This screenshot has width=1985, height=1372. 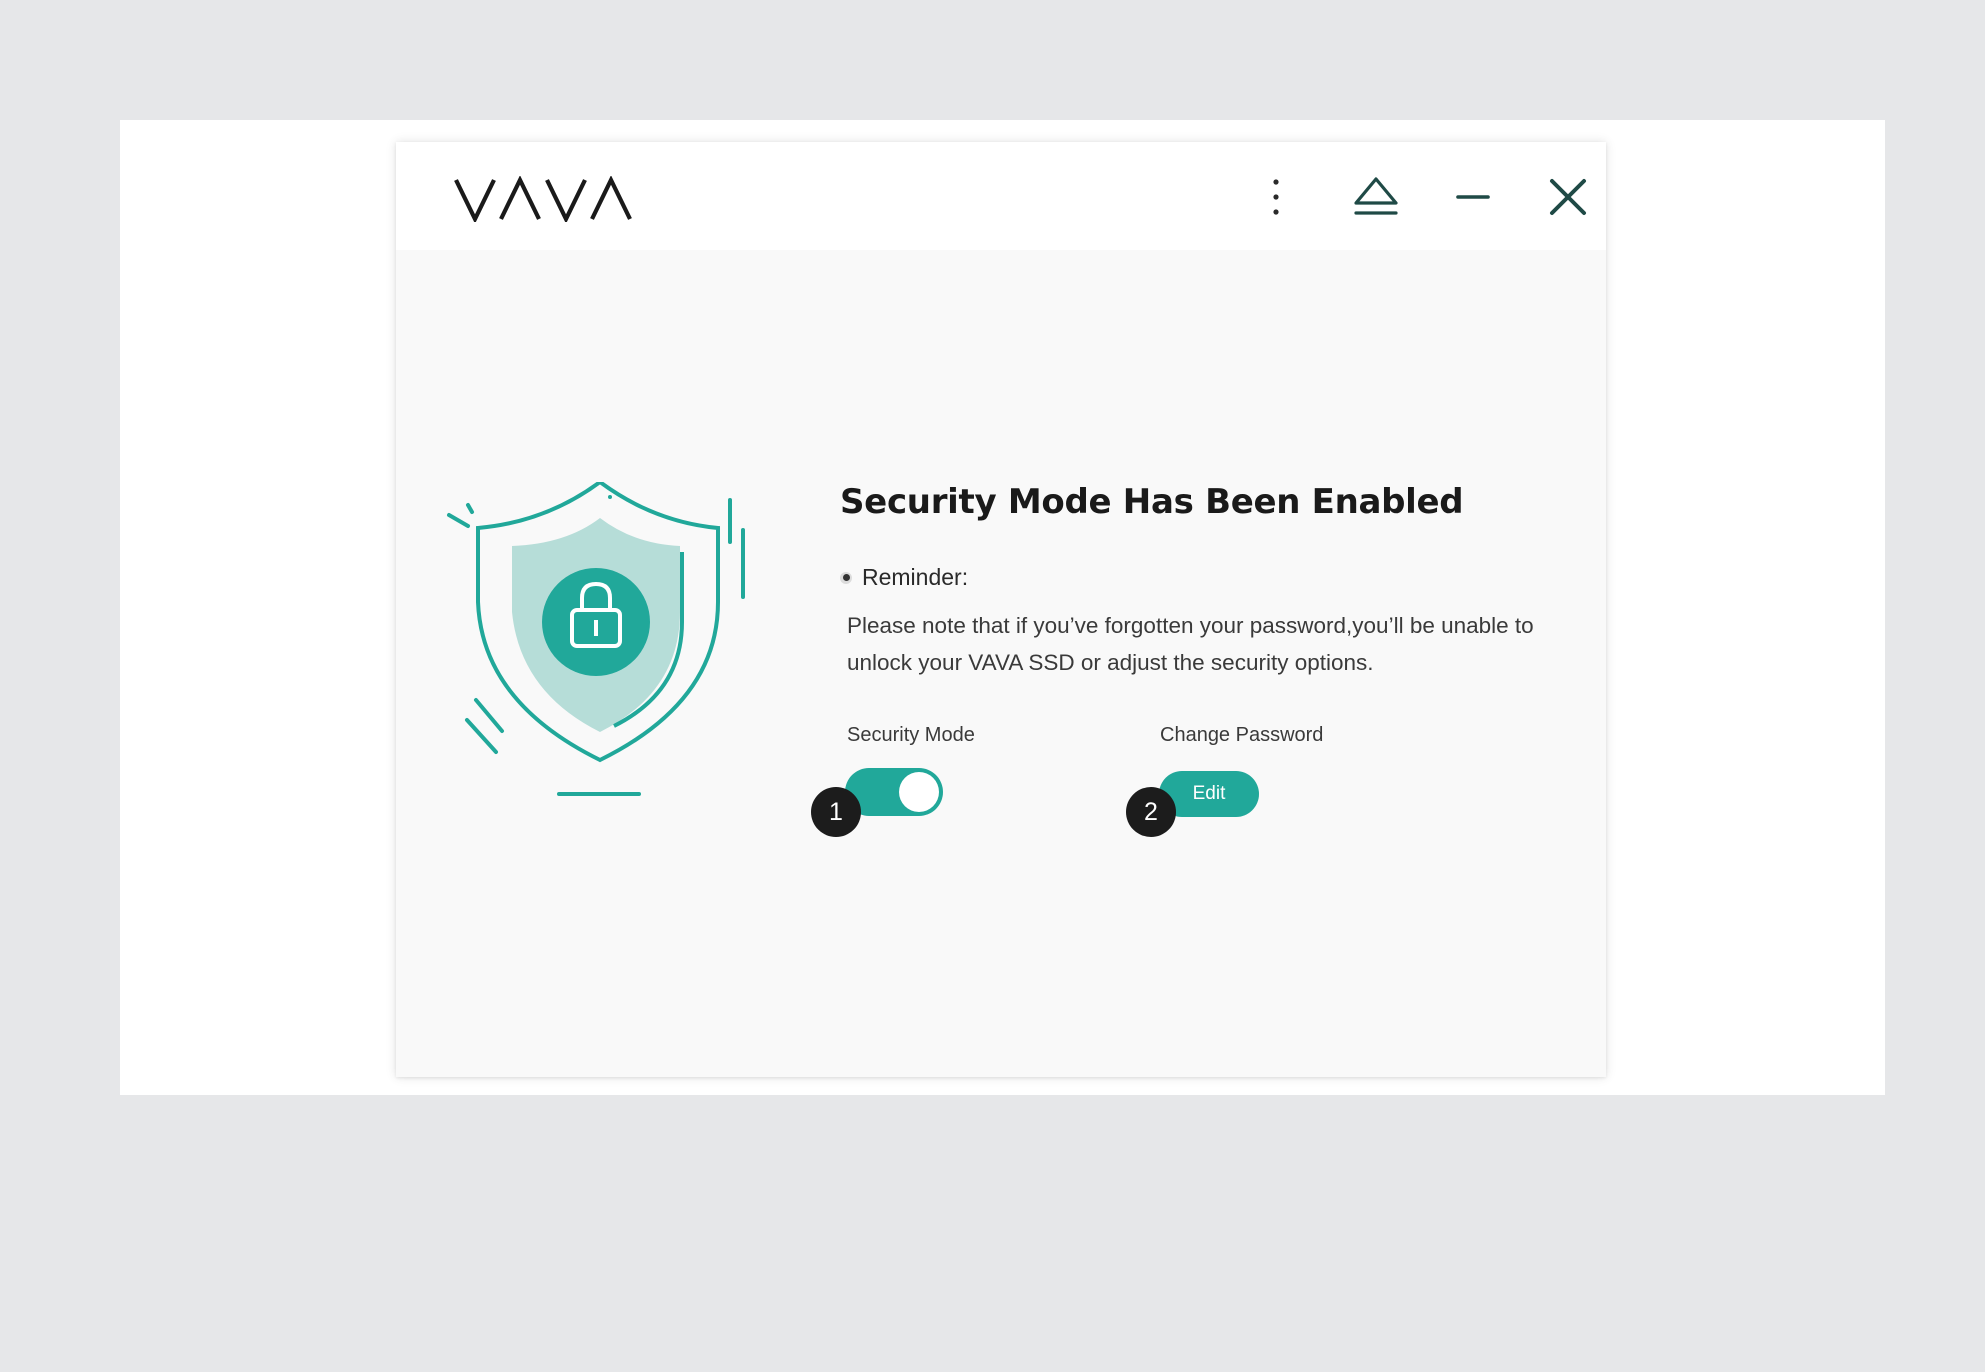 I want to click on more-options-button, so click(x=1276, y=197).